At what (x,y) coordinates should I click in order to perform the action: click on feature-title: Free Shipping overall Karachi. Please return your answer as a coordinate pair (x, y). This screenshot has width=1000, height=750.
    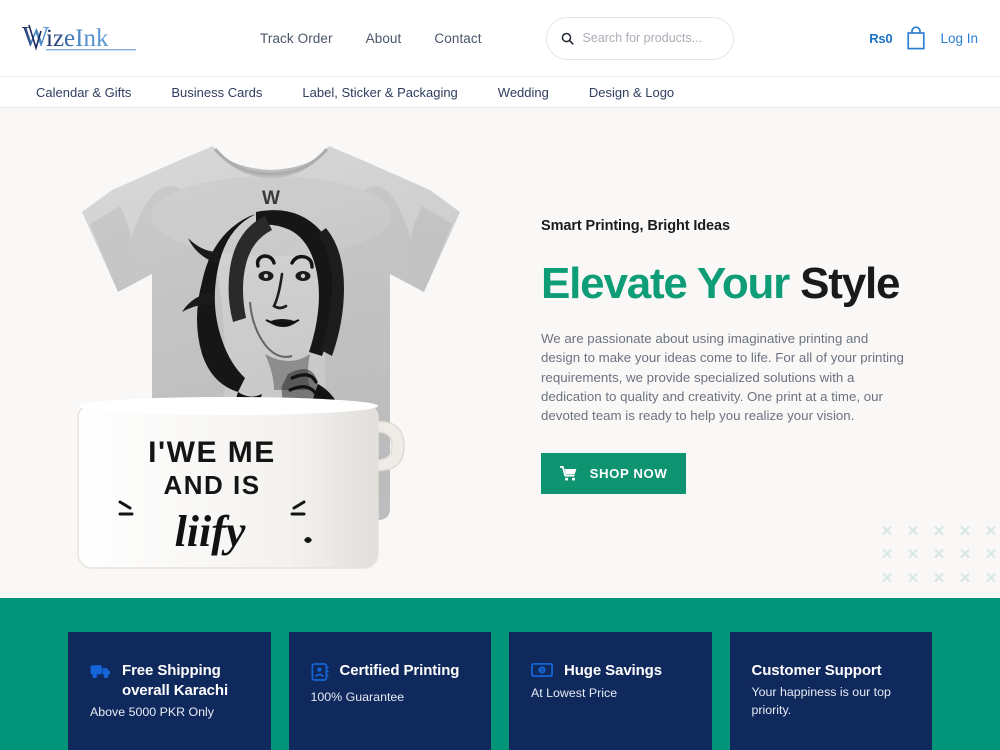
    Looking at the image, I should click on (175, 680).